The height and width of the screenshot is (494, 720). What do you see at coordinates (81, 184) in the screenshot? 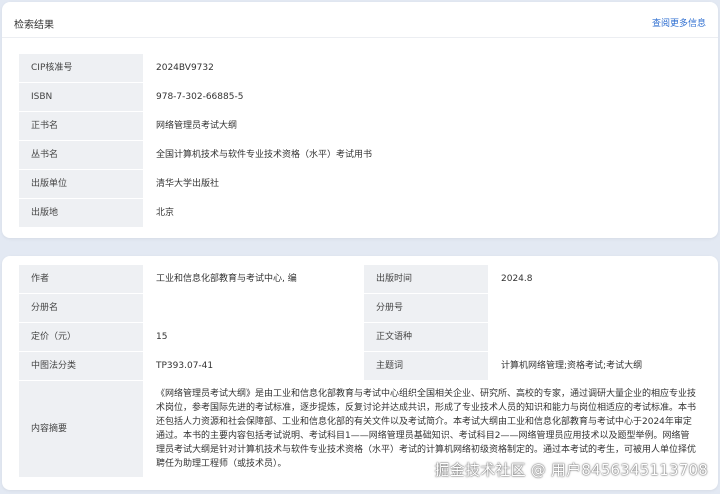
I see `publisher-label: 出版单位` at bounding box center [81, 184].